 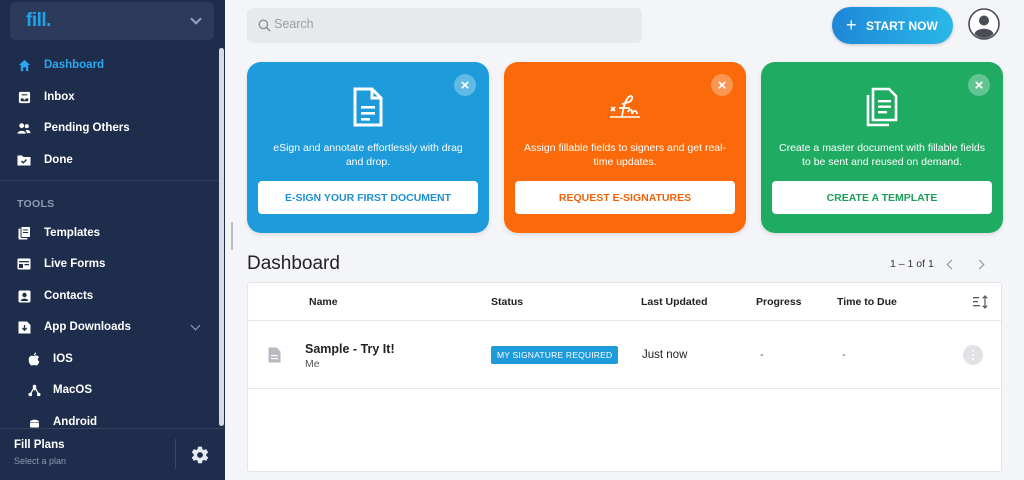 What do you see at coordinates (293, 263) in the screenshot?
I see `page-title: Dashboard` at bounding box center [293, 263].